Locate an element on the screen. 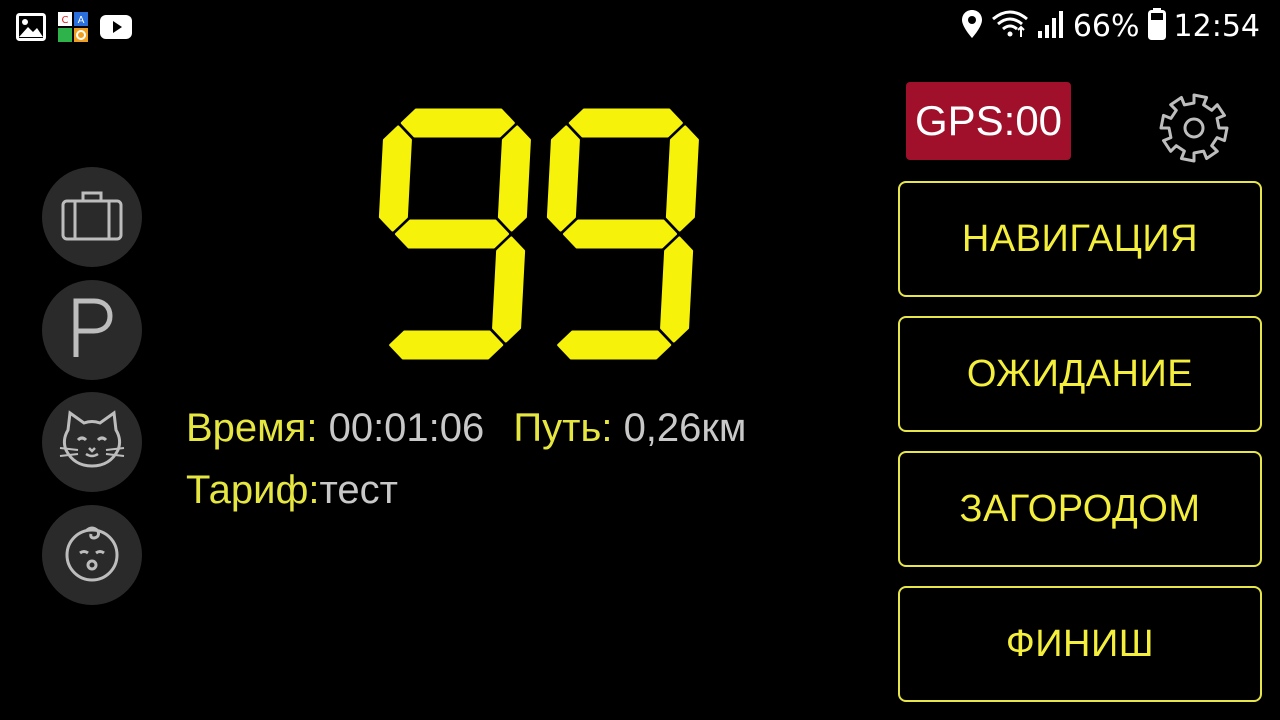 This screenshot has width=1280, height=720. gear-icon is located at coordinates (1194, 130).